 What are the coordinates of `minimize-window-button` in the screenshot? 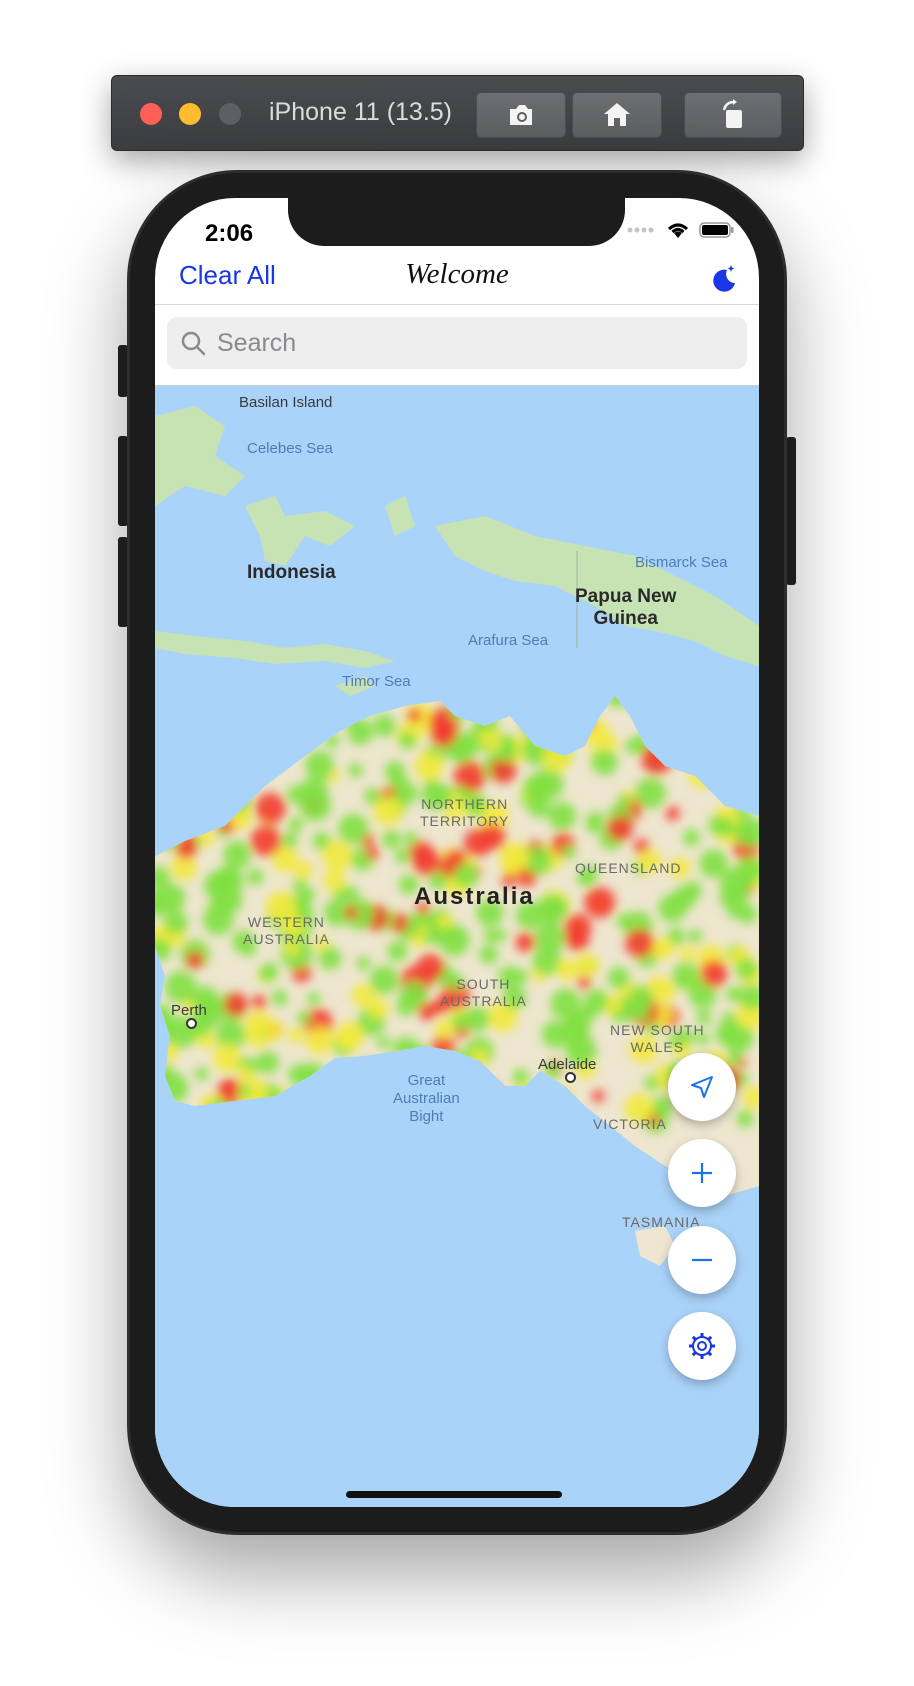 It's located at (190, 114).